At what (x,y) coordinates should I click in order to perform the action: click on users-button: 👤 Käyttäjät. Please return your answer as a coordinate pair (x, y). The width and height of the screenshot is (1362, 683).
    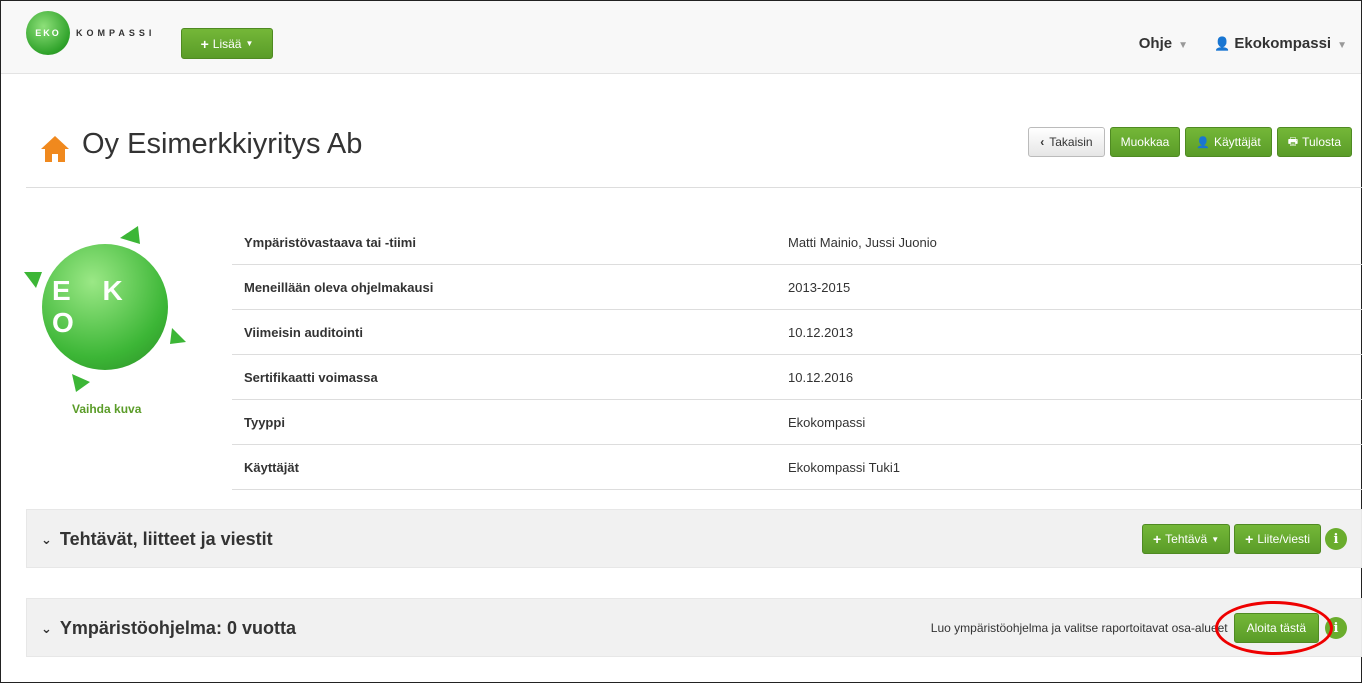
    Looking at the image, I should click on (1228, 142).